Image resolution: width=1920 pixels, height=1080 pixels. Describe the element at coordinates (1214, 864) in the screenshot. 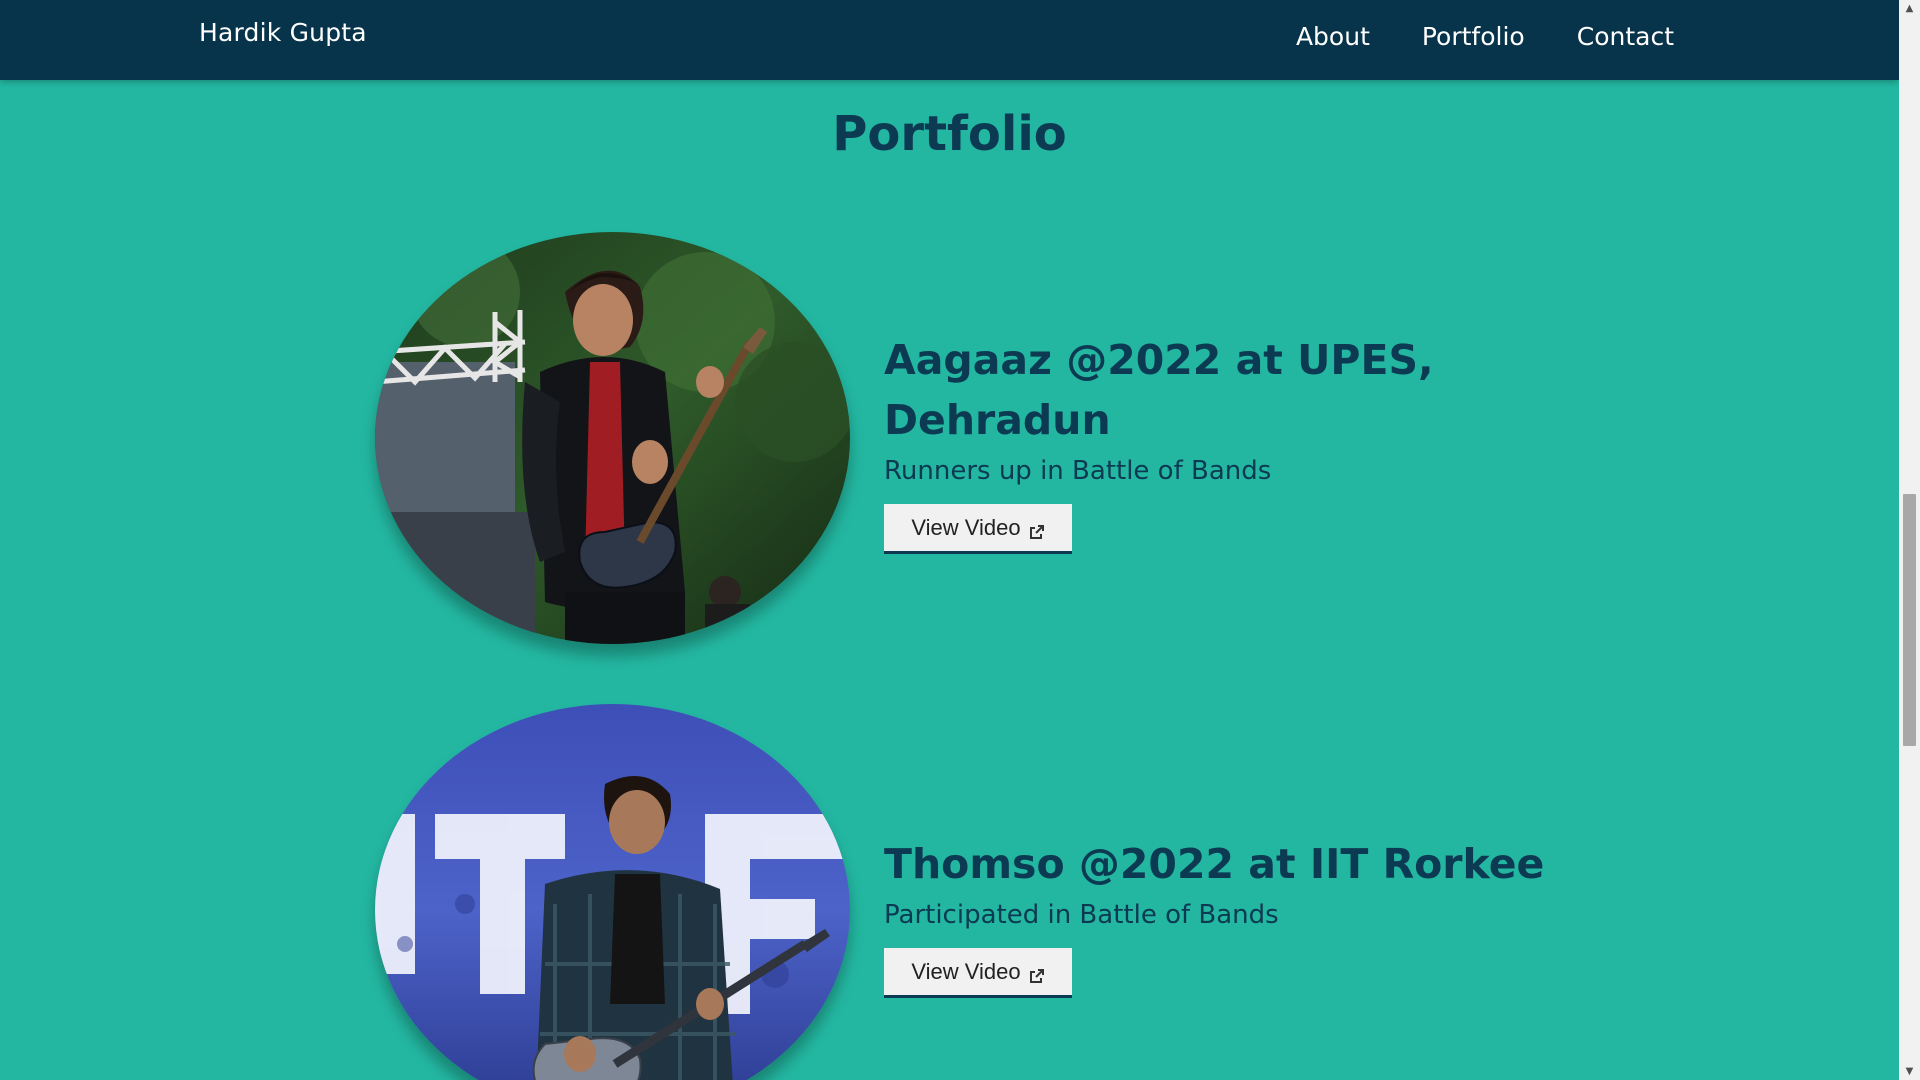

I see `item-title: Thomso @2022 at IIT Rorkee` at that location.